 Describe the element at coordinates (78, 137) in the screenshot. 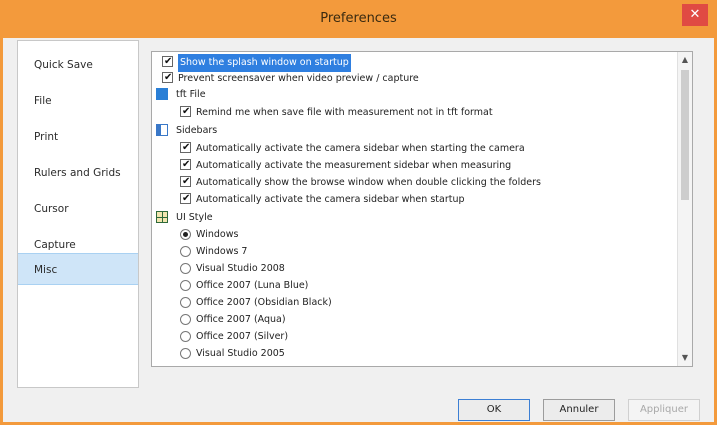

I see `sidebar-item-print: Print` at that location.